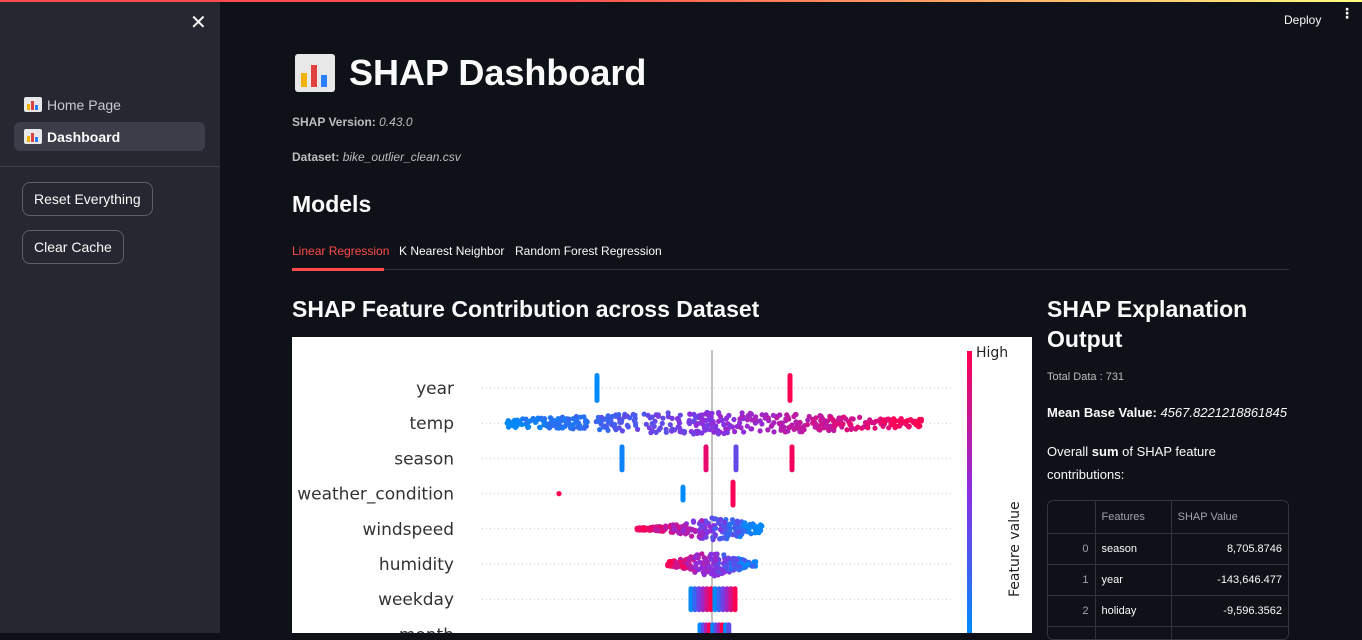 The image size is (1362, 640). Describe the element at coordinates (110, 166) in the screenshot. I see `sidebar-divider` at that location.